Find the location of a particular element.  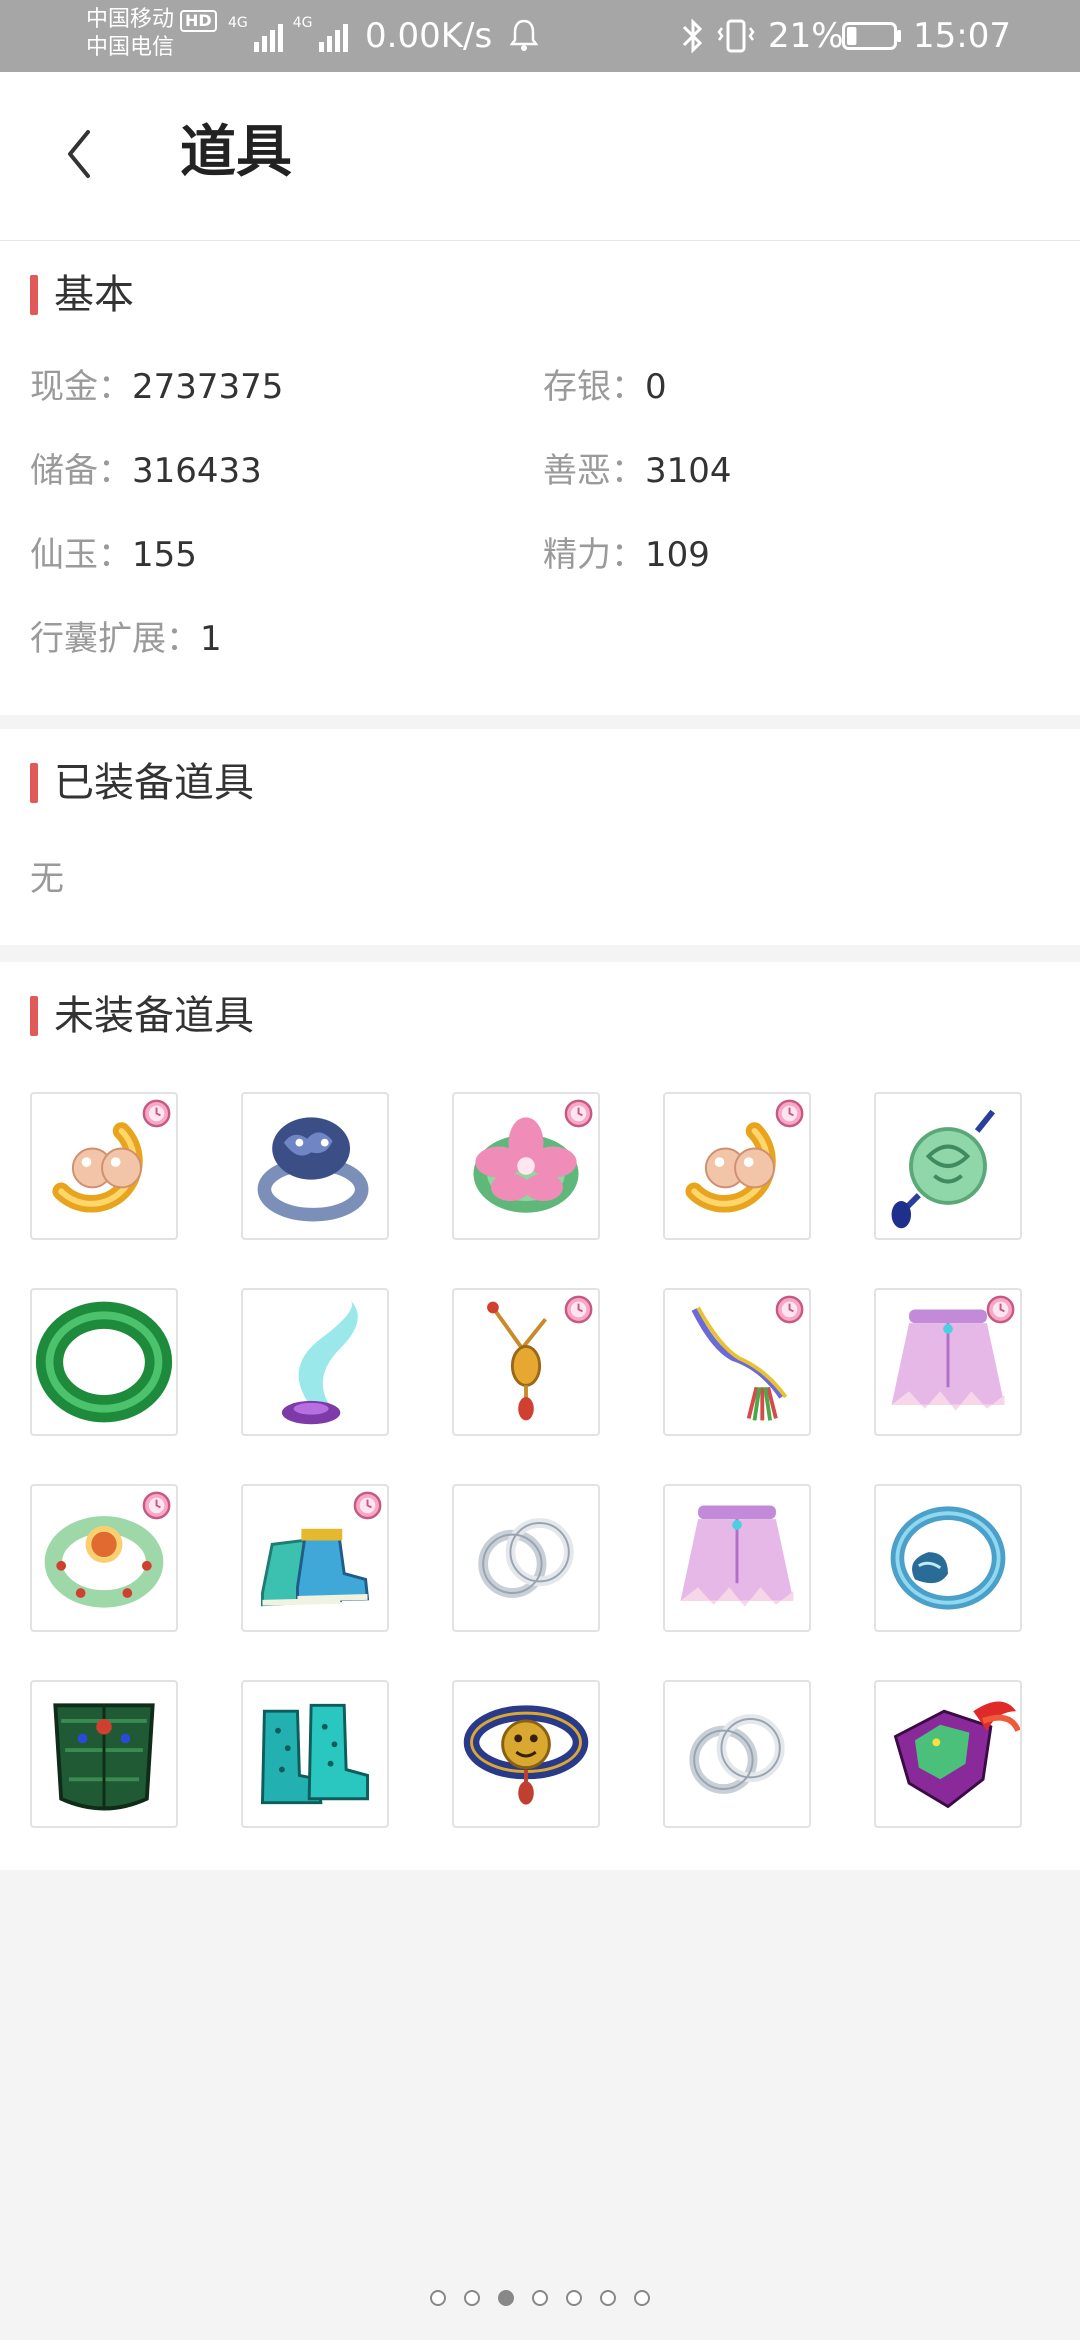

battery-percent: 21% is located at coordinates (806, 36).